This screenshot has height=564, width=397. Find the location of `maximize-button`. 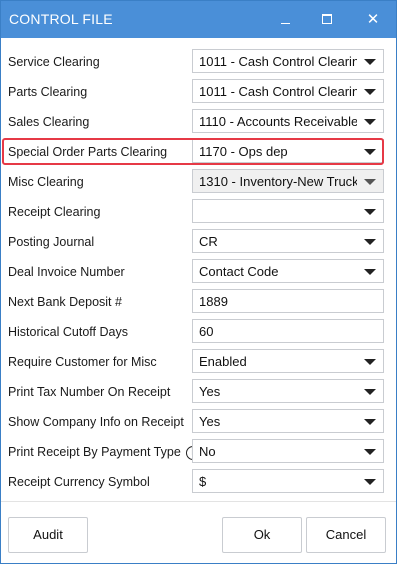

maximize-button is located at coordinates (327, 19).